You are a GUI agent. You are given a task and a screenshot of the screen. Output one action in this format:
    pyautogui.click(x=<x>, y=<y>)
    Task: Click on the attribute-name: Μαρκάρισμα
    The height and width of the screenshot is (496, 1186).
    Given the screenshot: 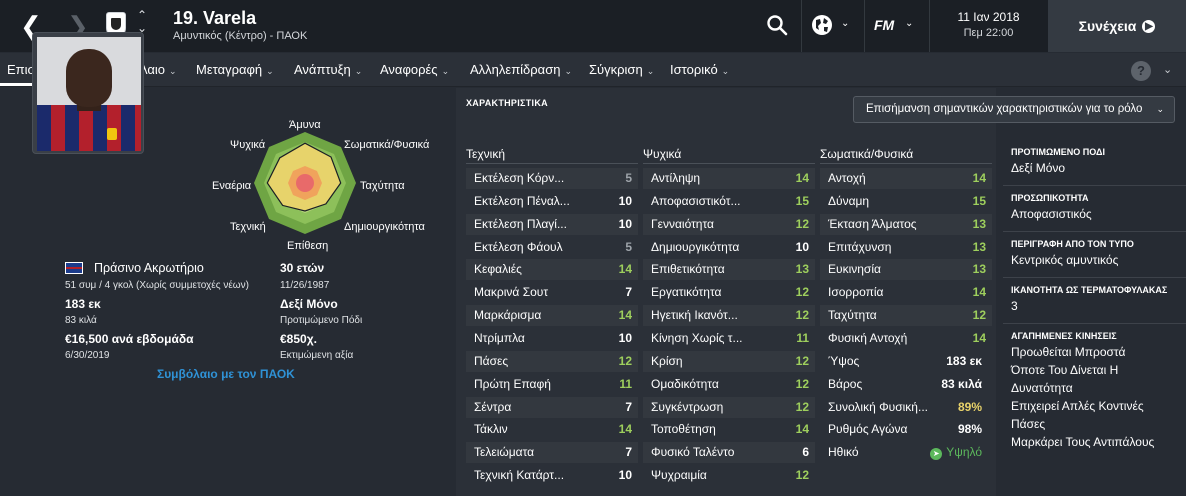 What is the action you would take?
    pyautogui.click(x=508, y=315)
    